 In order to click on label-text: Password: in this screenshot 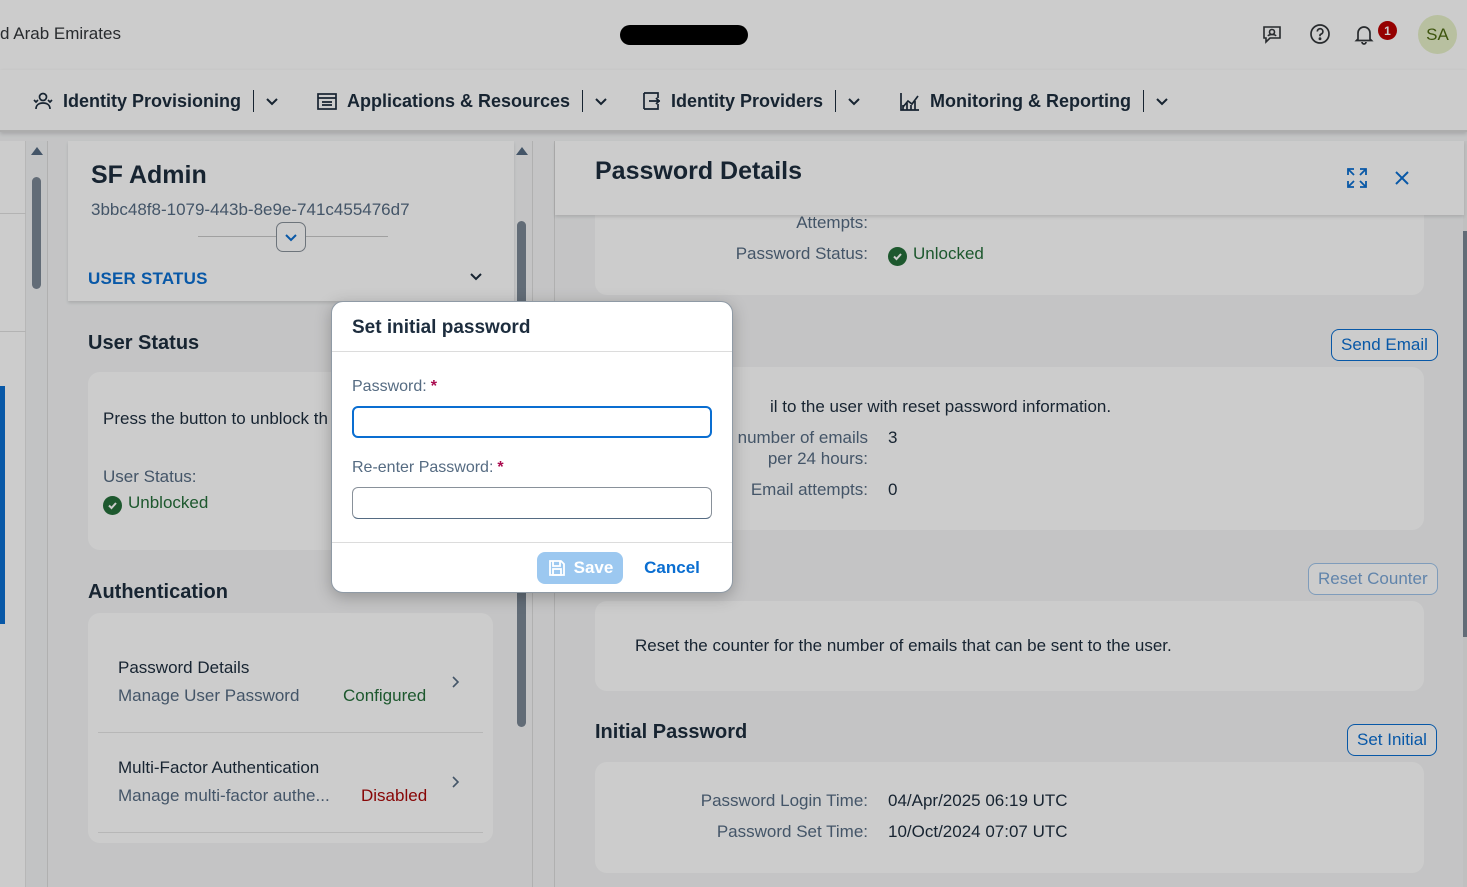, I will do `click(389, 386)`.